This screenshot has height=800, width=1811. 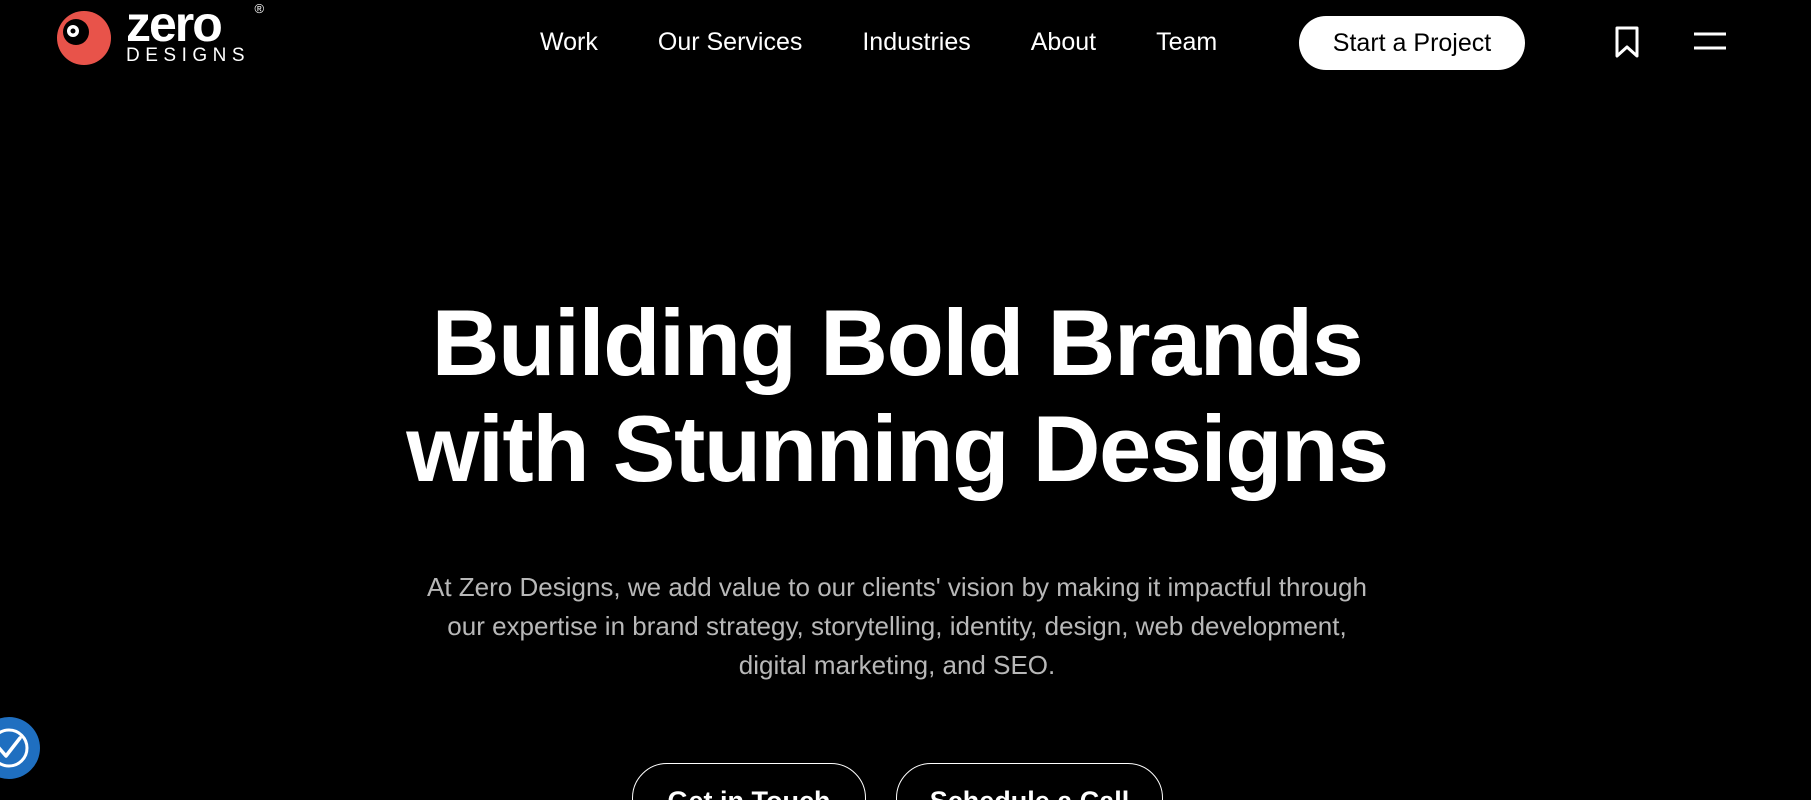 What do you see at coordinates (259, 8) in the screenshot?
I see `registered-mark: ®` at bounding box center [259, 8].